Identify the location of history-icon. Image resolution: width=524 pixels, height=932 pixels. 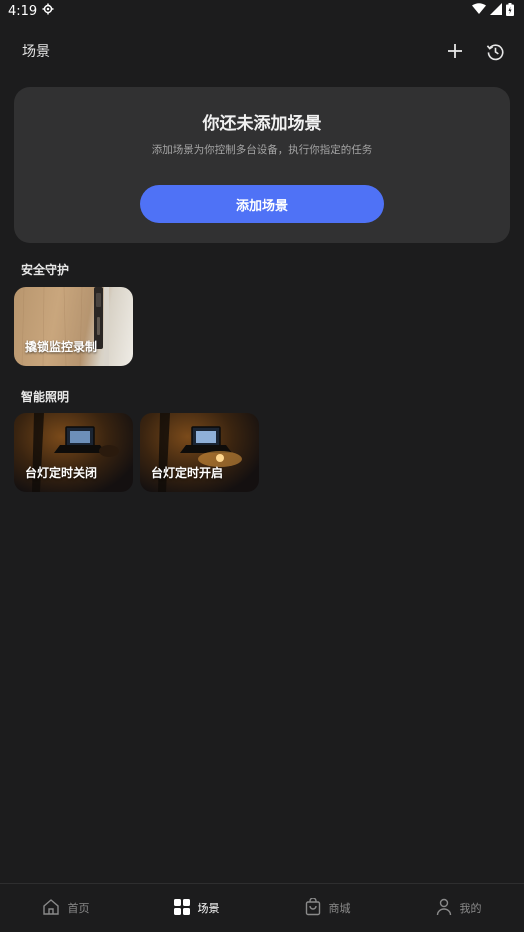
(495, 51).